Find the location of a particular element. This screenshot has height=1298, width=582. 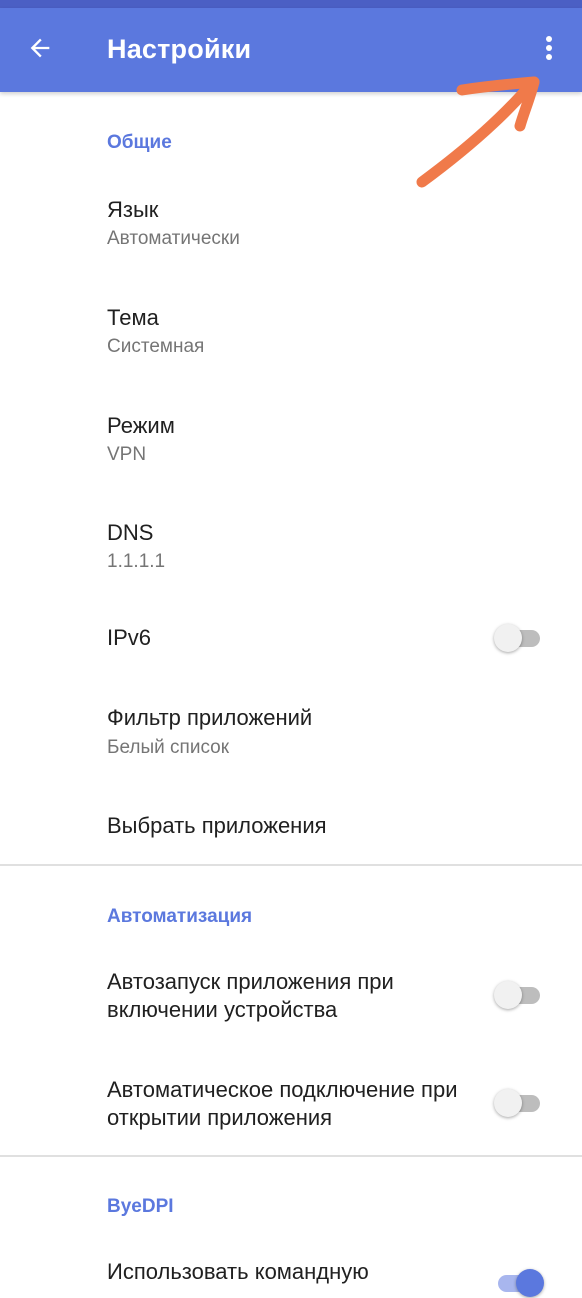

pref-title: IPv6 is located at coordinates (129, 637).